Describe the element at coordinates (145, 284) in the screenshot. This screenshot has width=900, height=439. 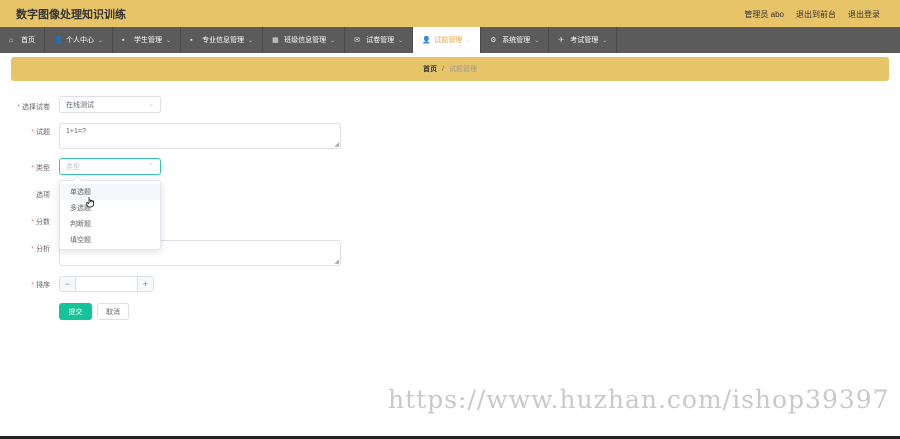
I see `increment-button: +` at that location.